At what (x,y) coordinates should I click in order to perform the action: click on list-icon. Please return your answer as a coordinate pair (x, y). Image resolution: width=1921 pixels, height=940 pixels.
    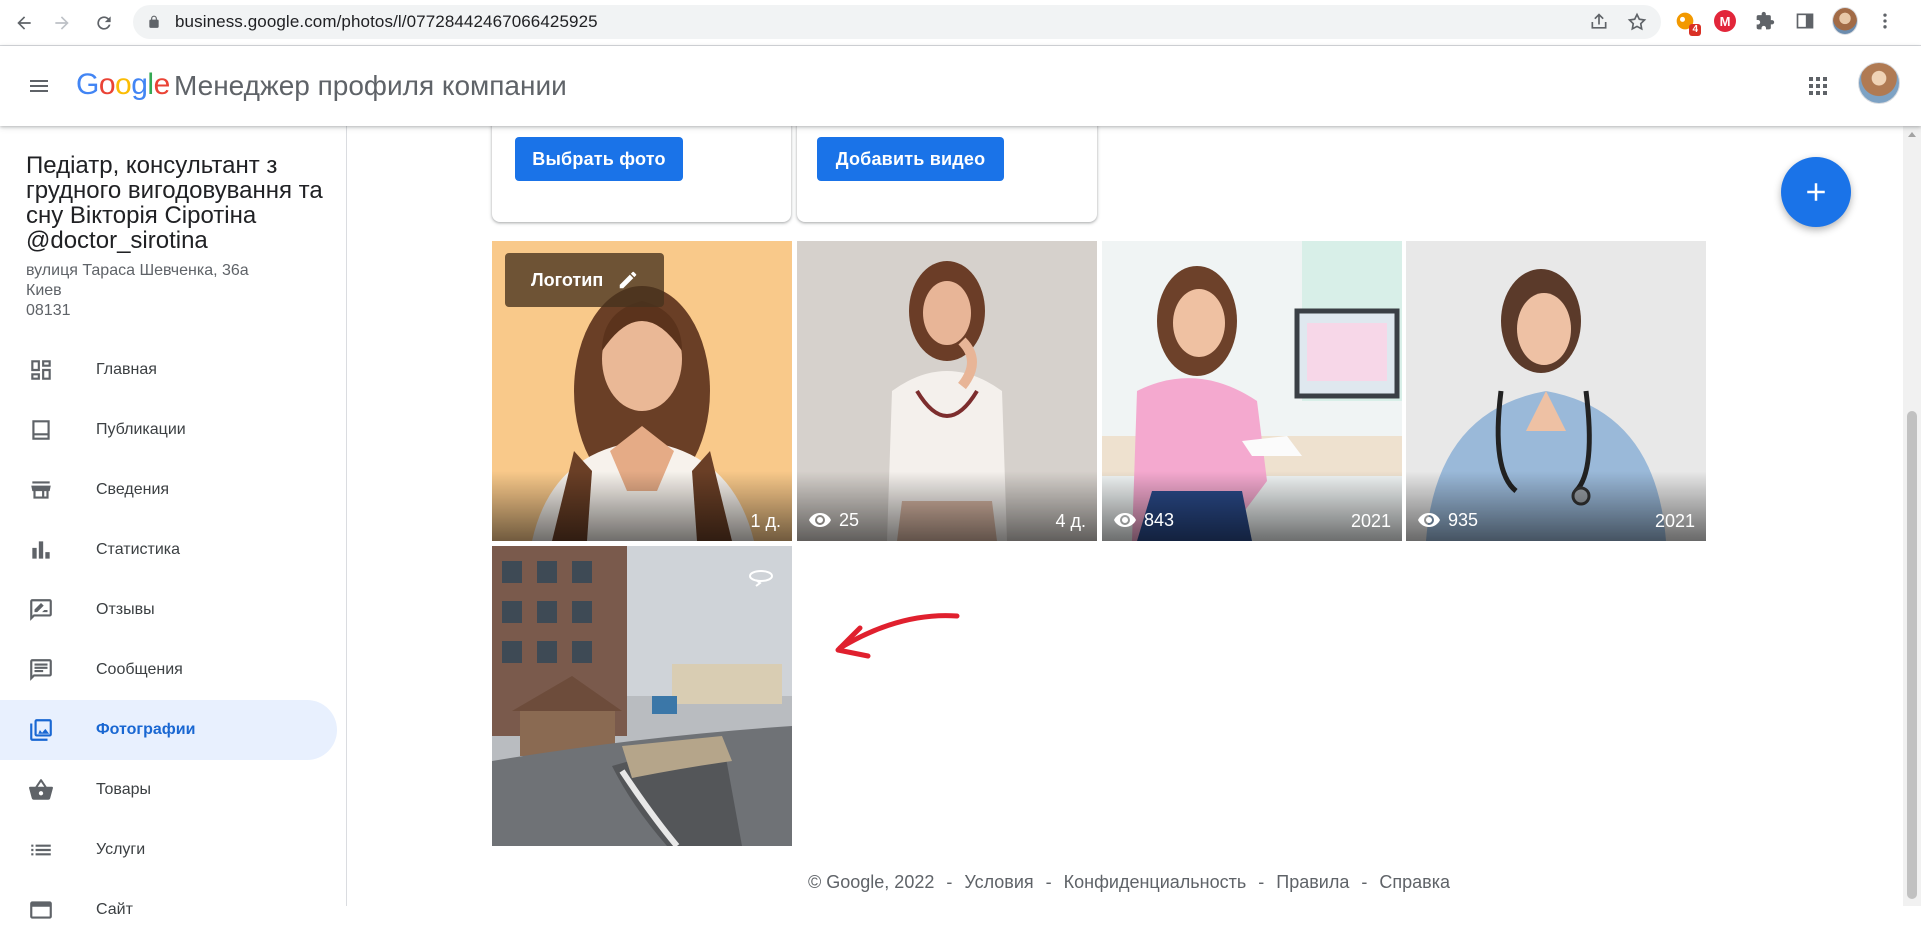
    Looking at the image, I should click on (41, 850).